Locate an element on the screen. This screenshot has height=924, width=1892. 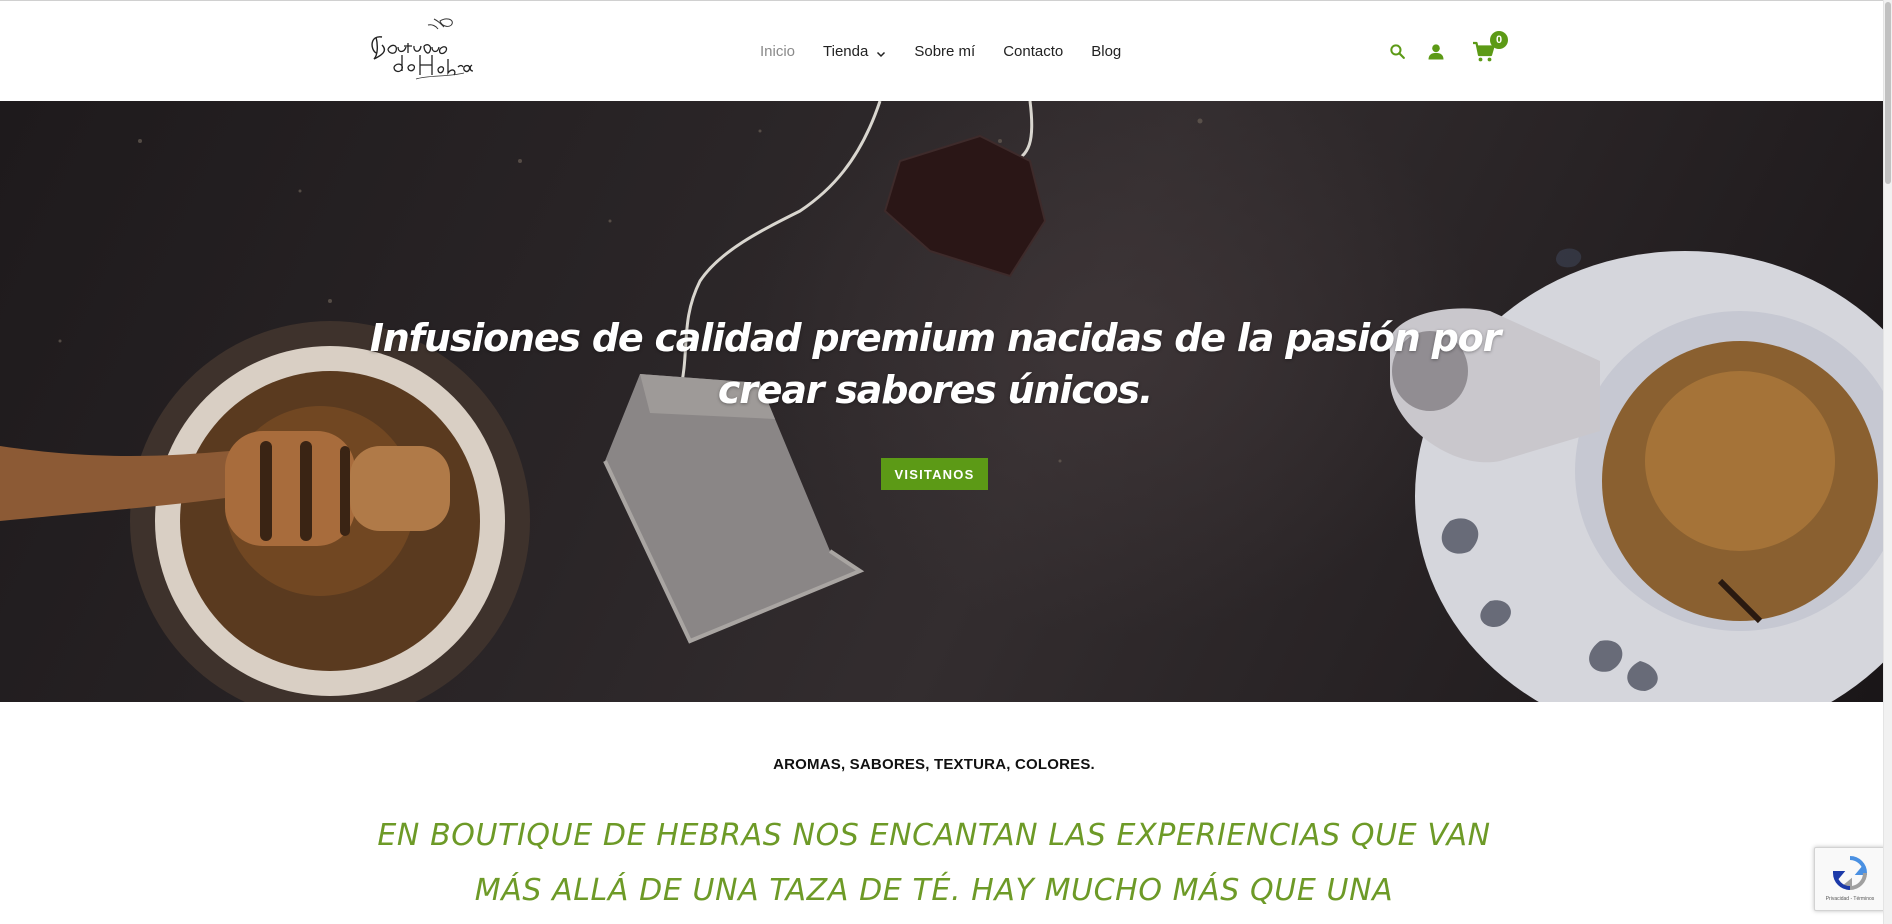
nav-label-blog: Blog is located at coordinates (1106, 51).